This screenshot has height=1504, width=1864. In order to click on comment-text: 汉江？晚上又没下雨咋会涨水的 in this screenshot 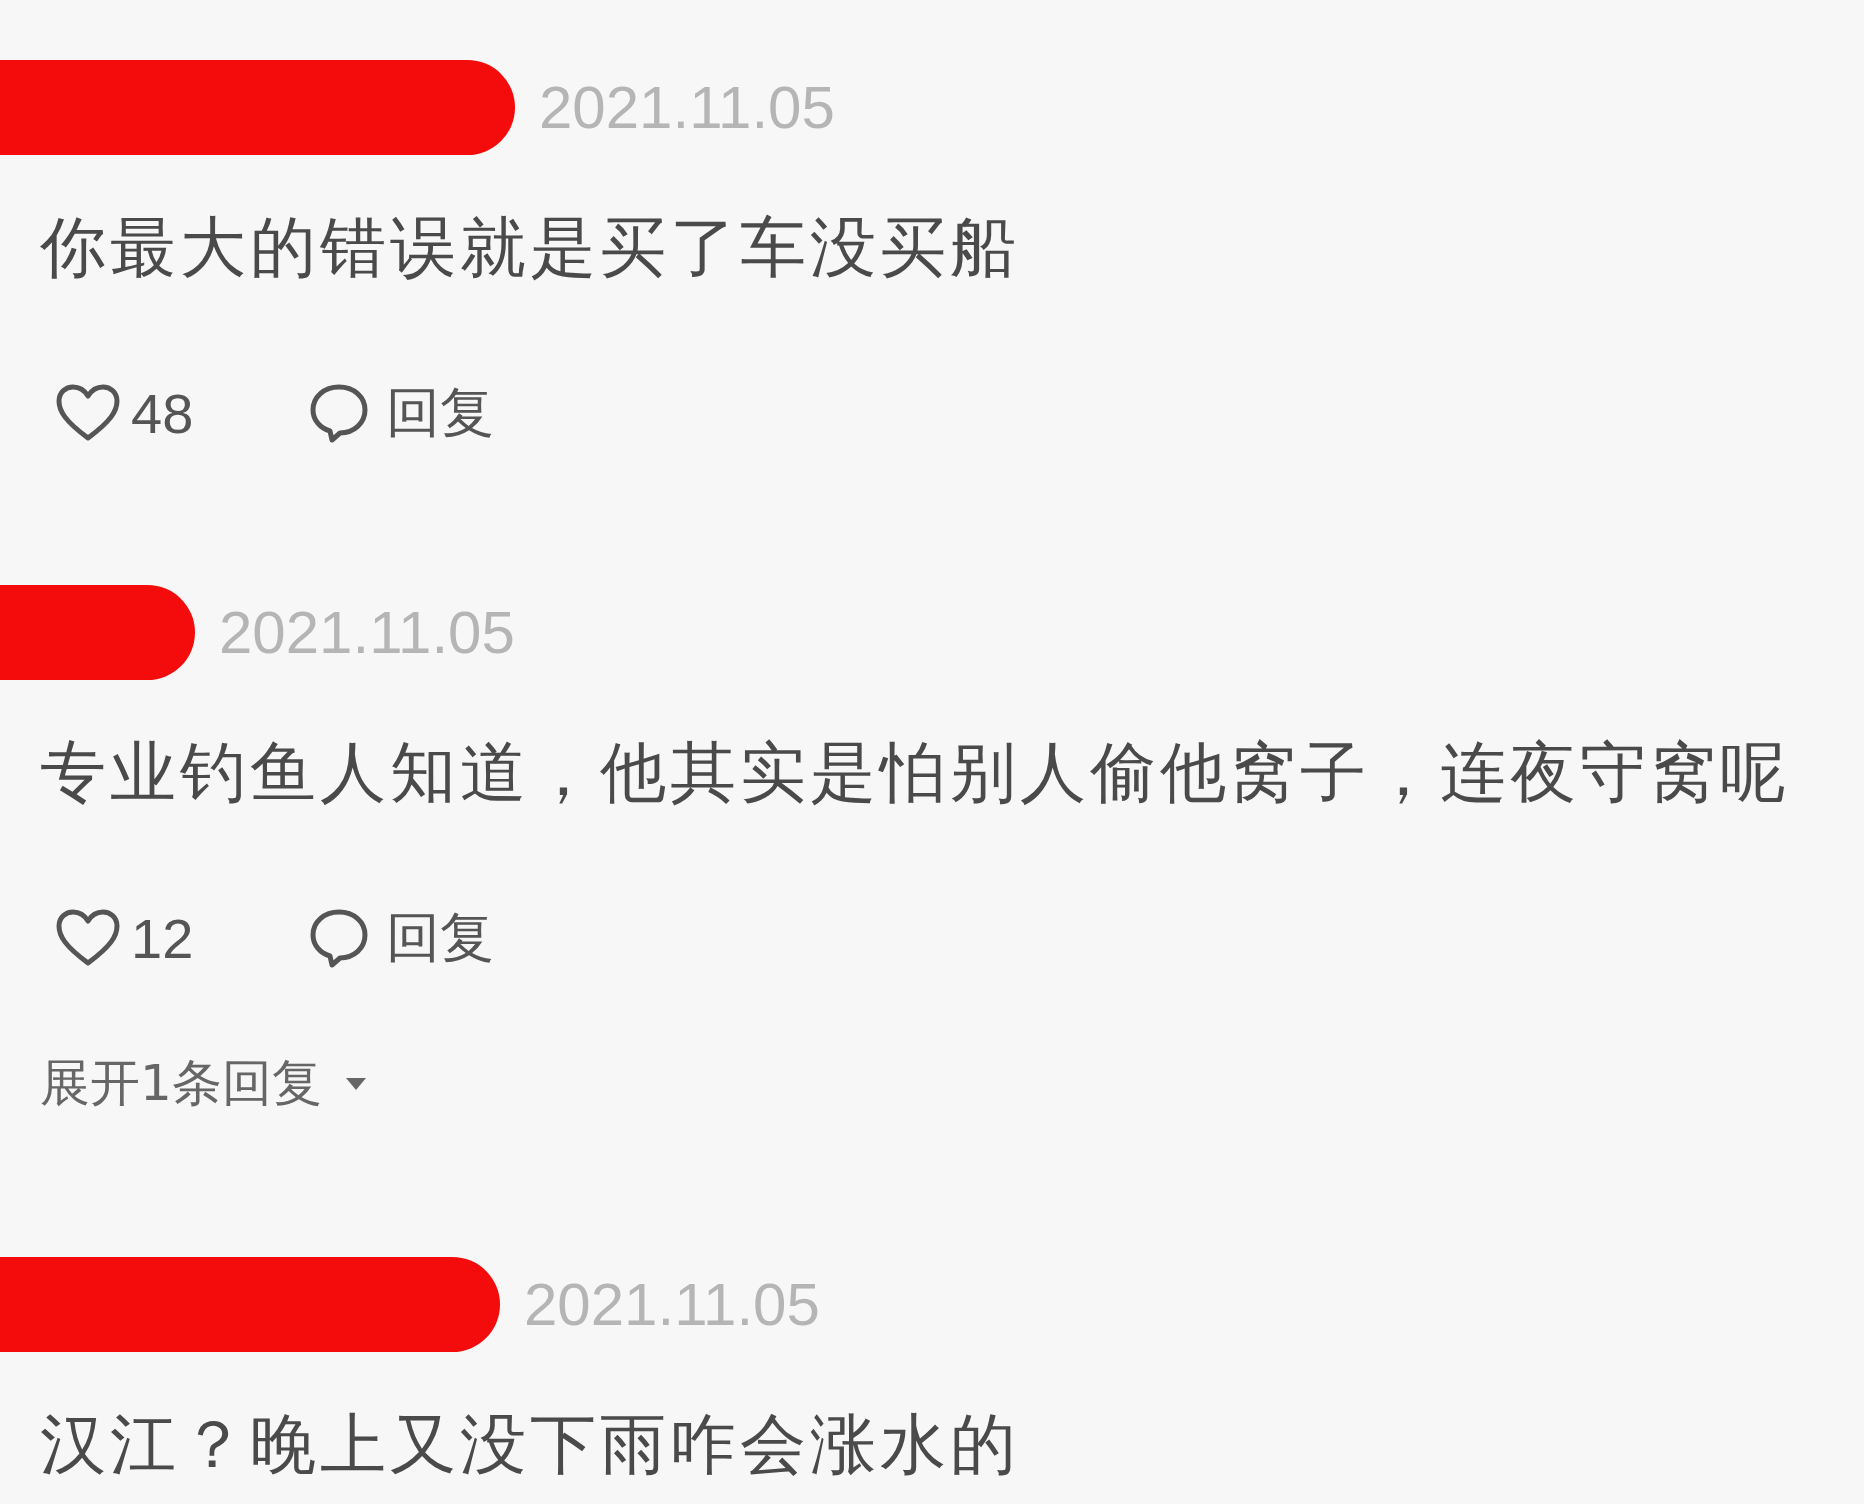, I will do `click(530, 1445)`.